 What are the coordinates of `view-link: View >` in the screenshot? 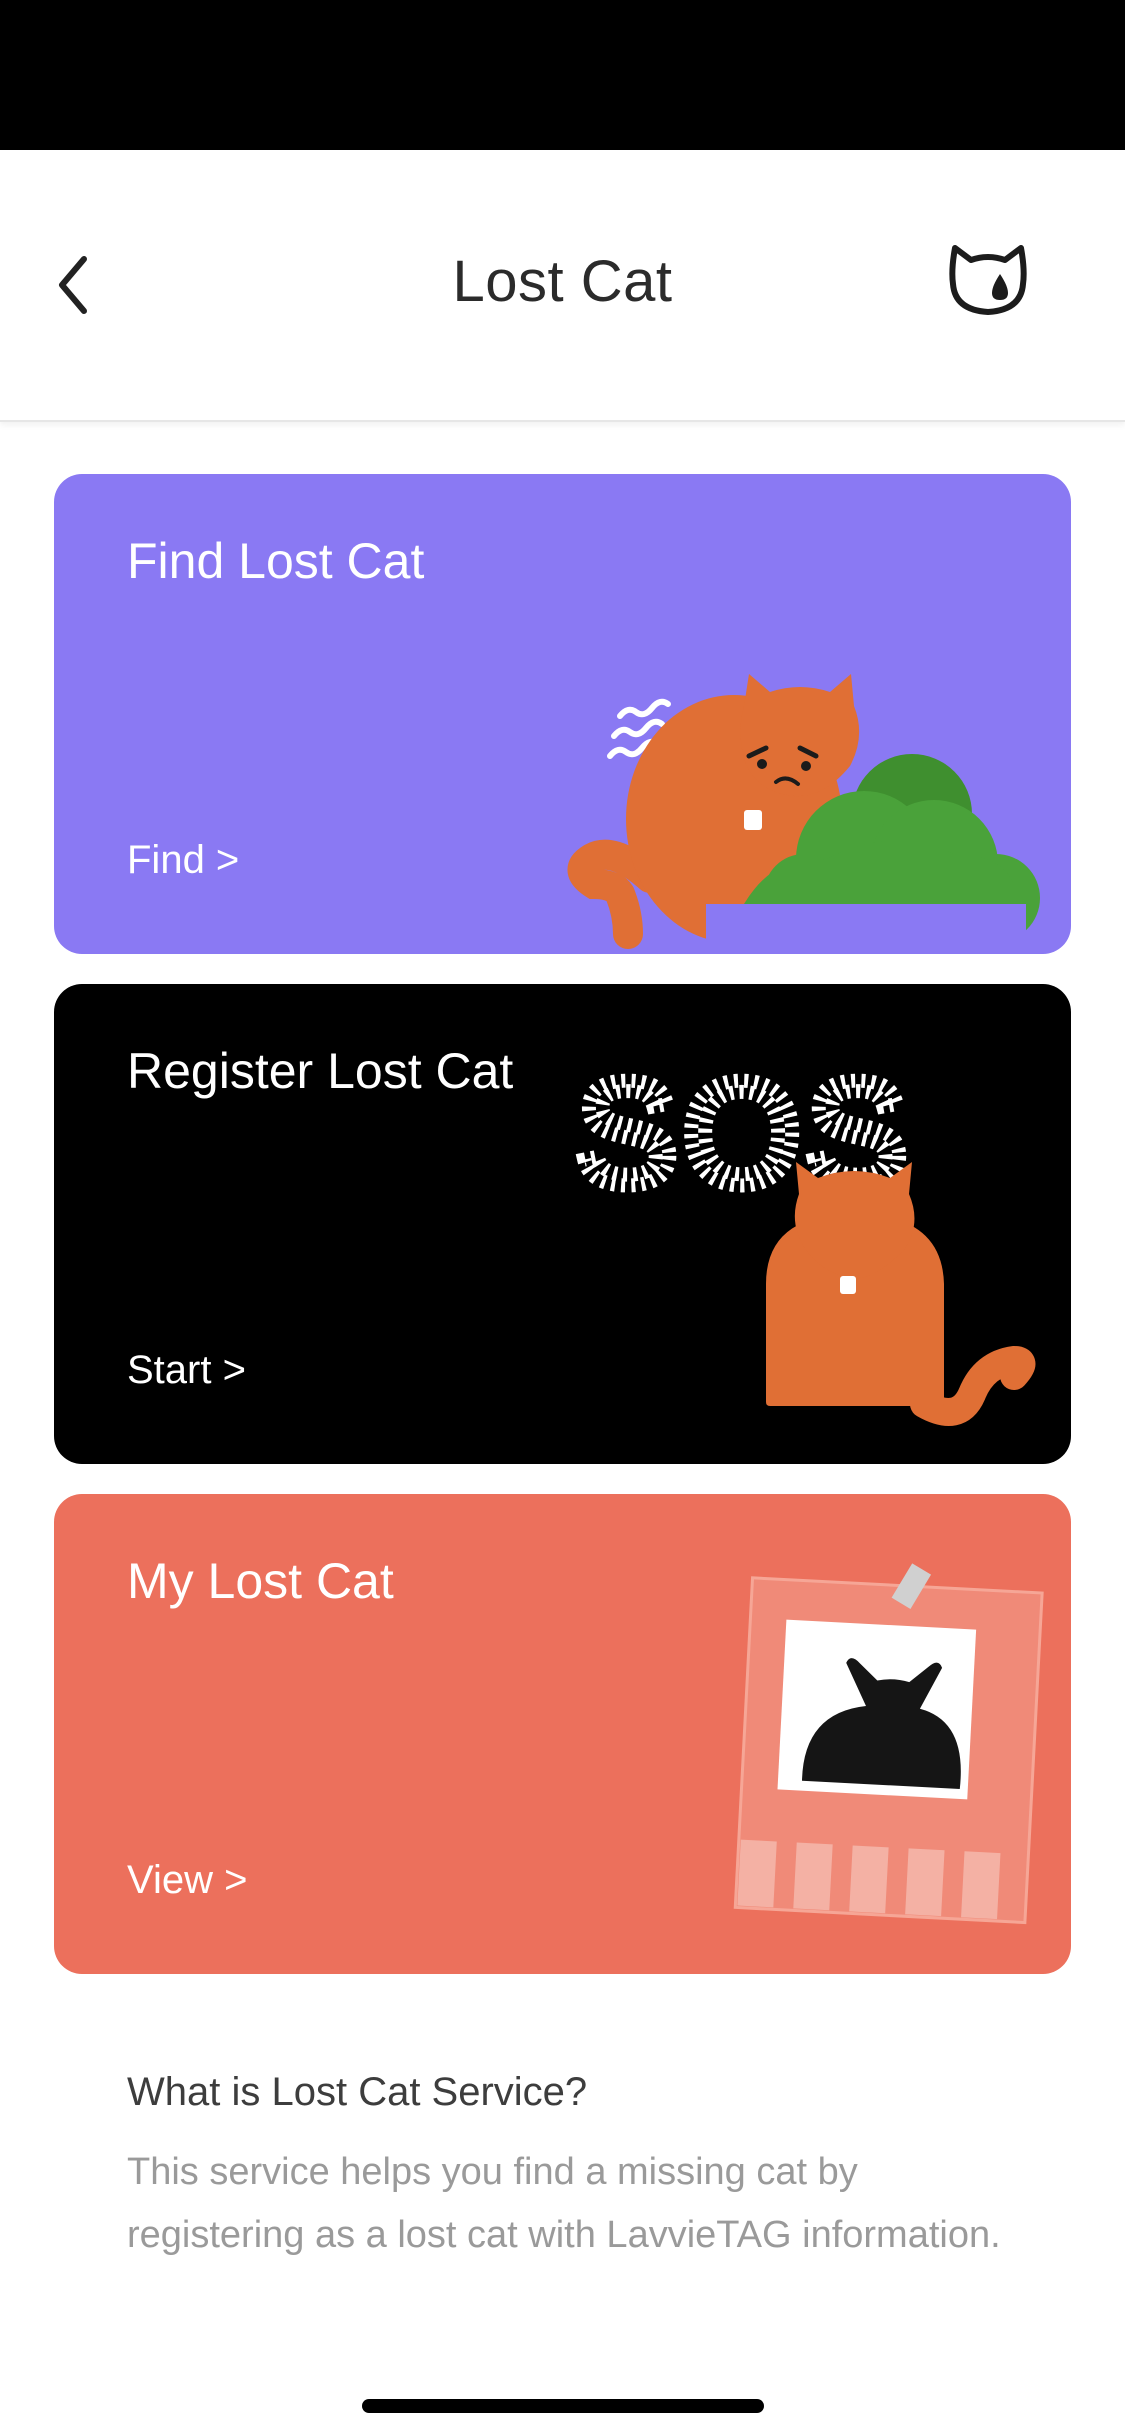 It's located at (187, 1880).